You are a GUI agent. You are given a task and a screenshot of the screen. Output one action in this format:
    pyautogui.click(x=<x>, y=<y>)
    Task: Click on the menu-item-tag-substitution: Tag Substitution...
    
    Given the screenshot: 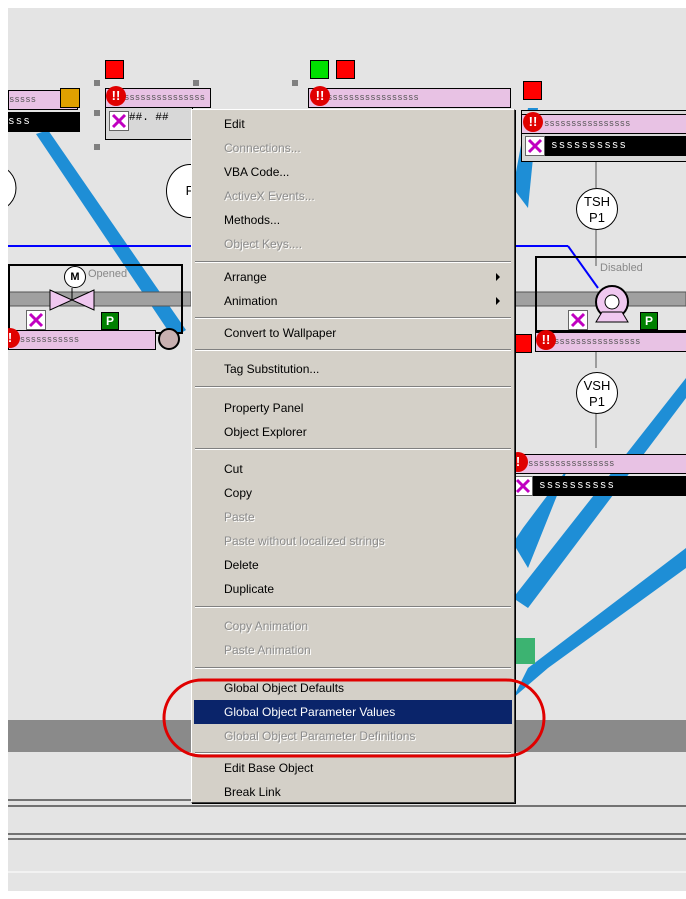 What is the action you would take?
    pyautogui.click(x=353, y=369)
    